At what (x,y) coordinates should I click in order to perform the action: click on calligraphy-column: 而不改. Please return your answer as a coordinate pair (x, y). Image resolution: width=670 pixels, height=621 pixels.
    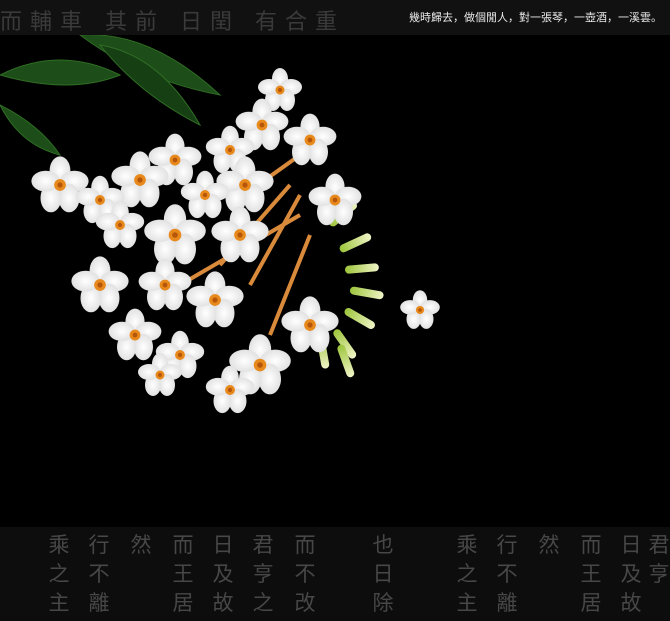
    Looking at the image, I should click on (305, 574).